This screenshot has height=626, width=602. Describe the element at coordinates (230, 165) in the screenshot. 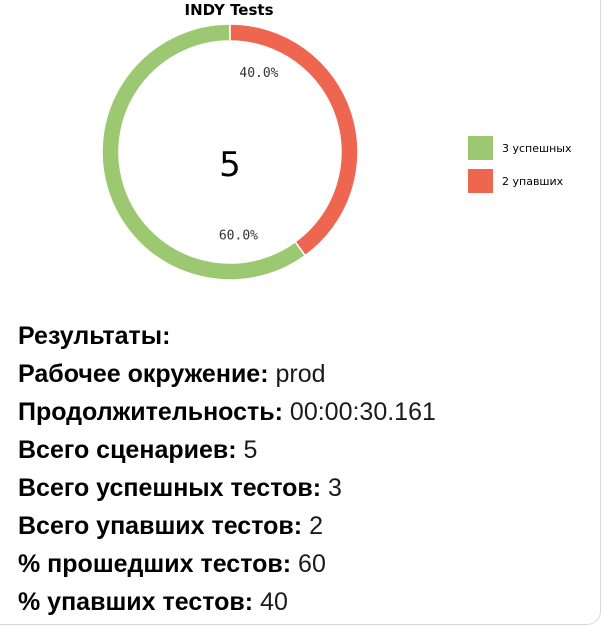

I see `center-total: 5` at that location.